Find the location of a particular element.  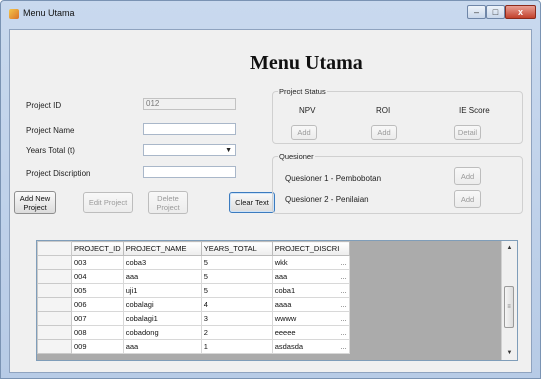

cell-description-text: wwww is located at coordinates (285, 318).